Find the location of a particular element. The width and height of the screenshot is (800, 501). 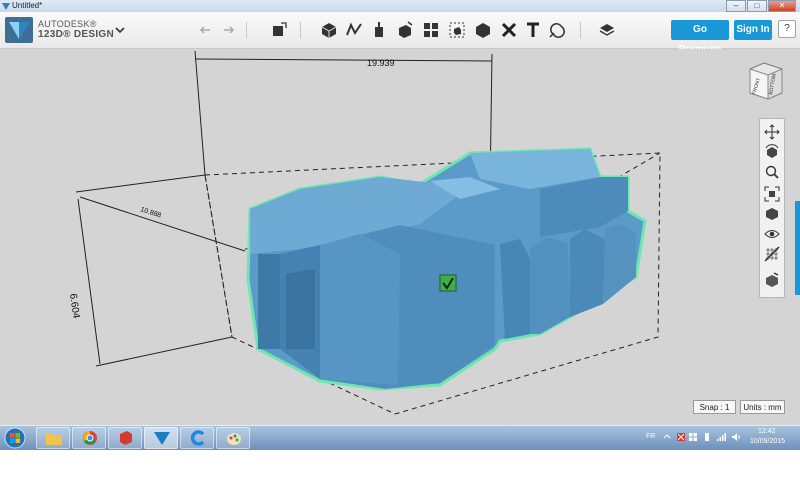

clock-time: 12:42 is located at coordinates (767, 431).